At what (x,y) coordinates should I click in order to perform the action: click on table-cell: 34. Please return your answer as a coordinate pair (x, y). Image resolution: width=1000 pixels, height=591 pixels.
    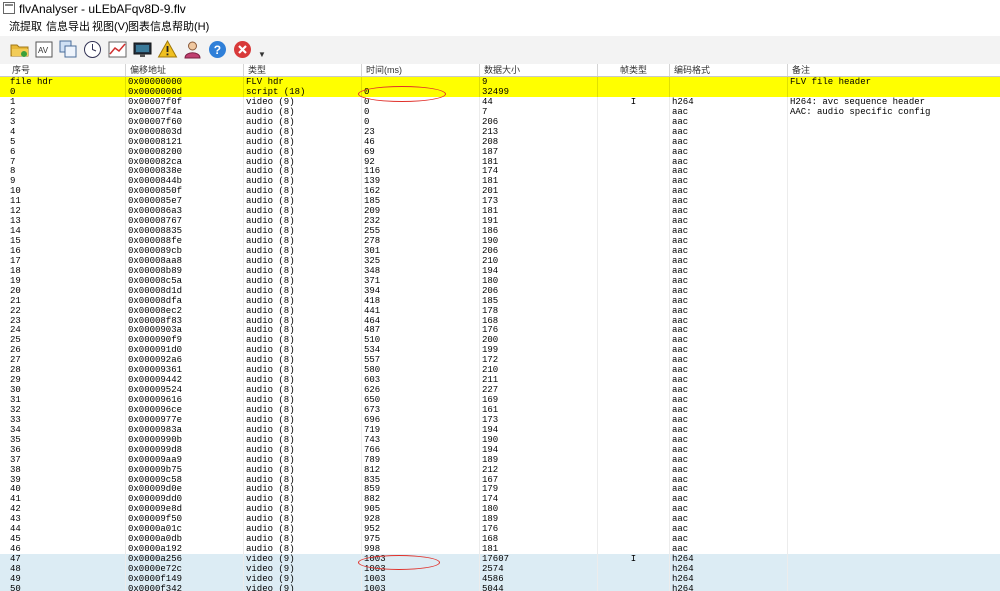
    Looking at the image, I should click on (67, 429).